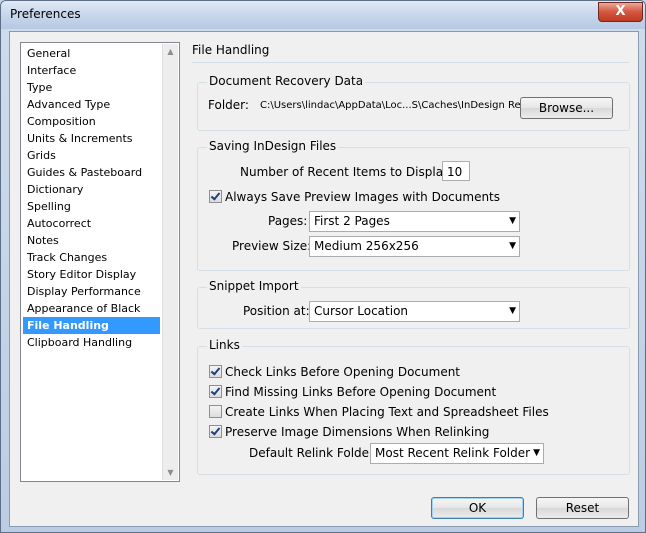 The width and height of the screenshot is (646, 533). Describe the element at coordinates (477, 508) in the screenshot. I see `ok-button: OK` at that location.